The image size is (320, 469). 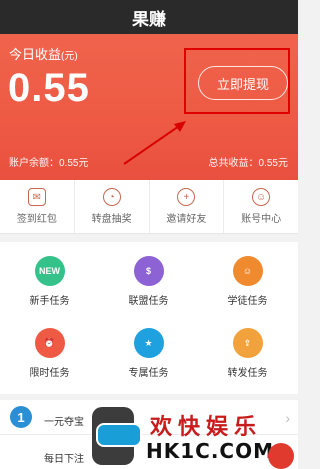 I want to click on task-share: ⇪ 转发任务, so click(x=247, y=353).